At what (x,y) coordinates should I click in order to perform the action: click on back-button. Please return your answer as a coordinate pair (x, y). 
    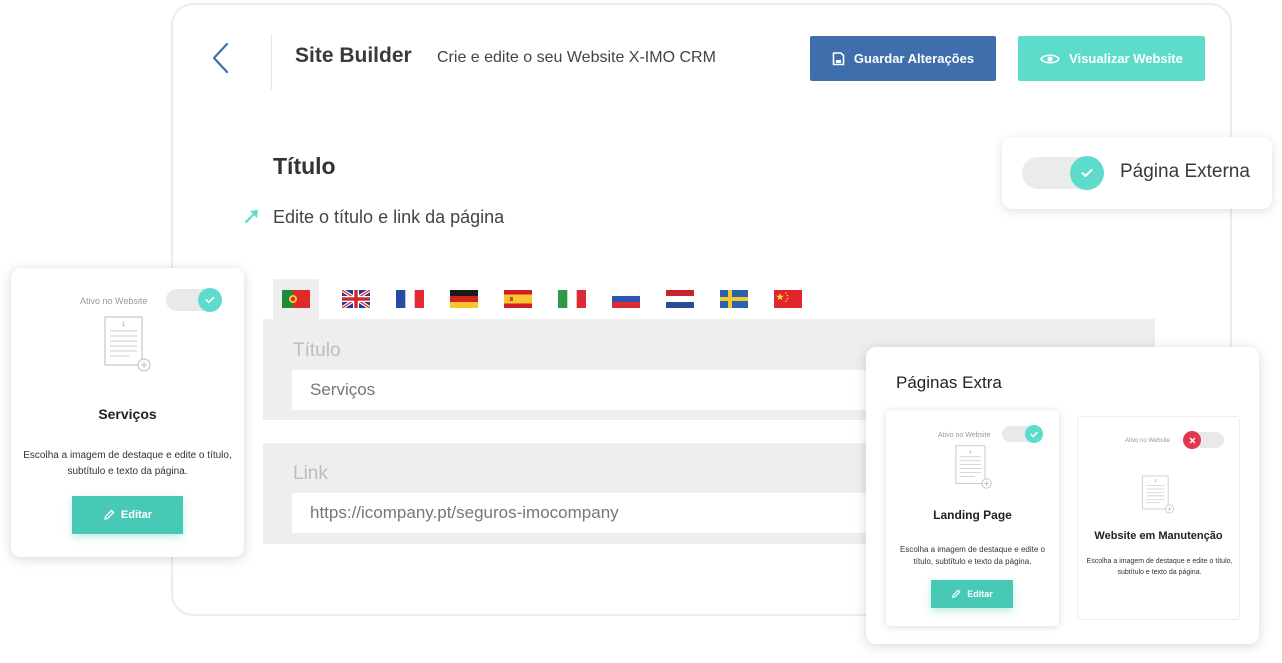
    Looking at the image, I should click on (222, 58).